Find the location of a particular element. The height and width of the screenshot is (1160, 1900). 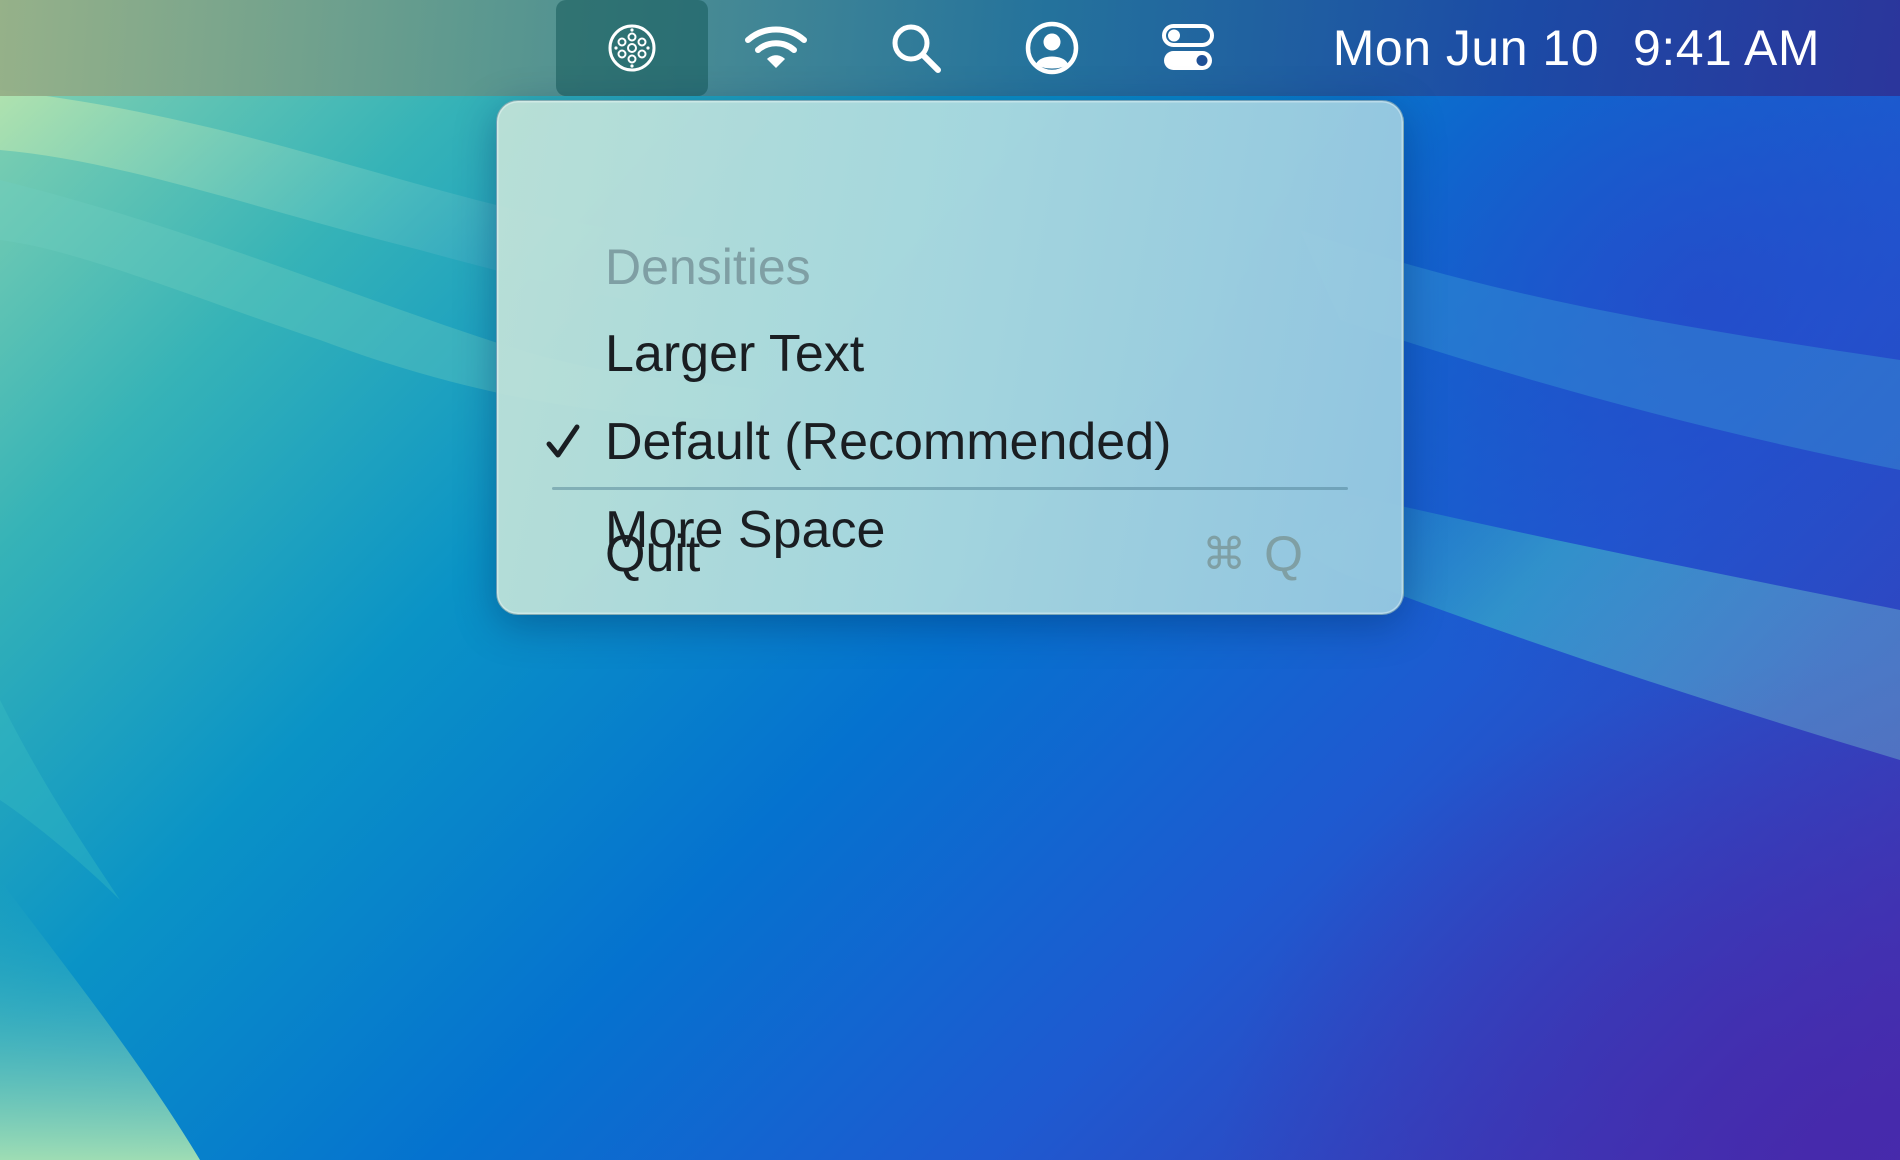

search-icon-glyph is located at coordinates (916, 48).